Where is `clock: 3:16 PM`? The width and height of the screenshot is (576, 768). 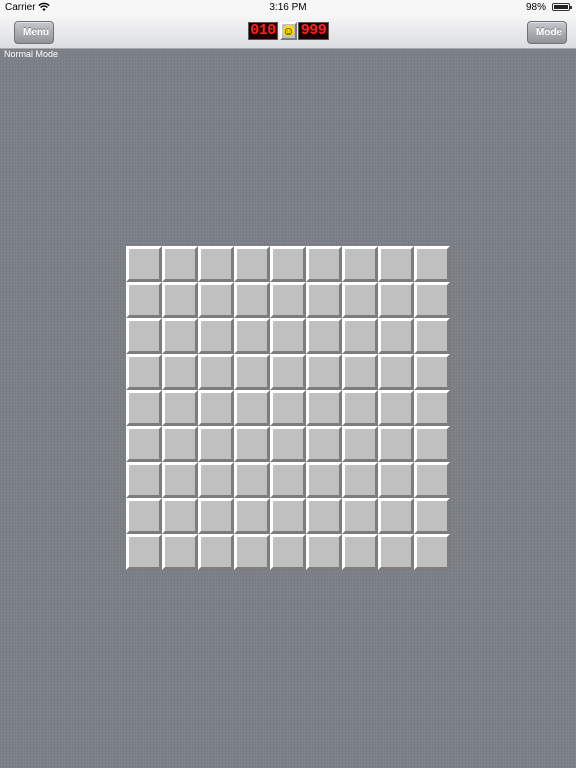
clock: 3:16 PM is located at coordinates (288, 7).